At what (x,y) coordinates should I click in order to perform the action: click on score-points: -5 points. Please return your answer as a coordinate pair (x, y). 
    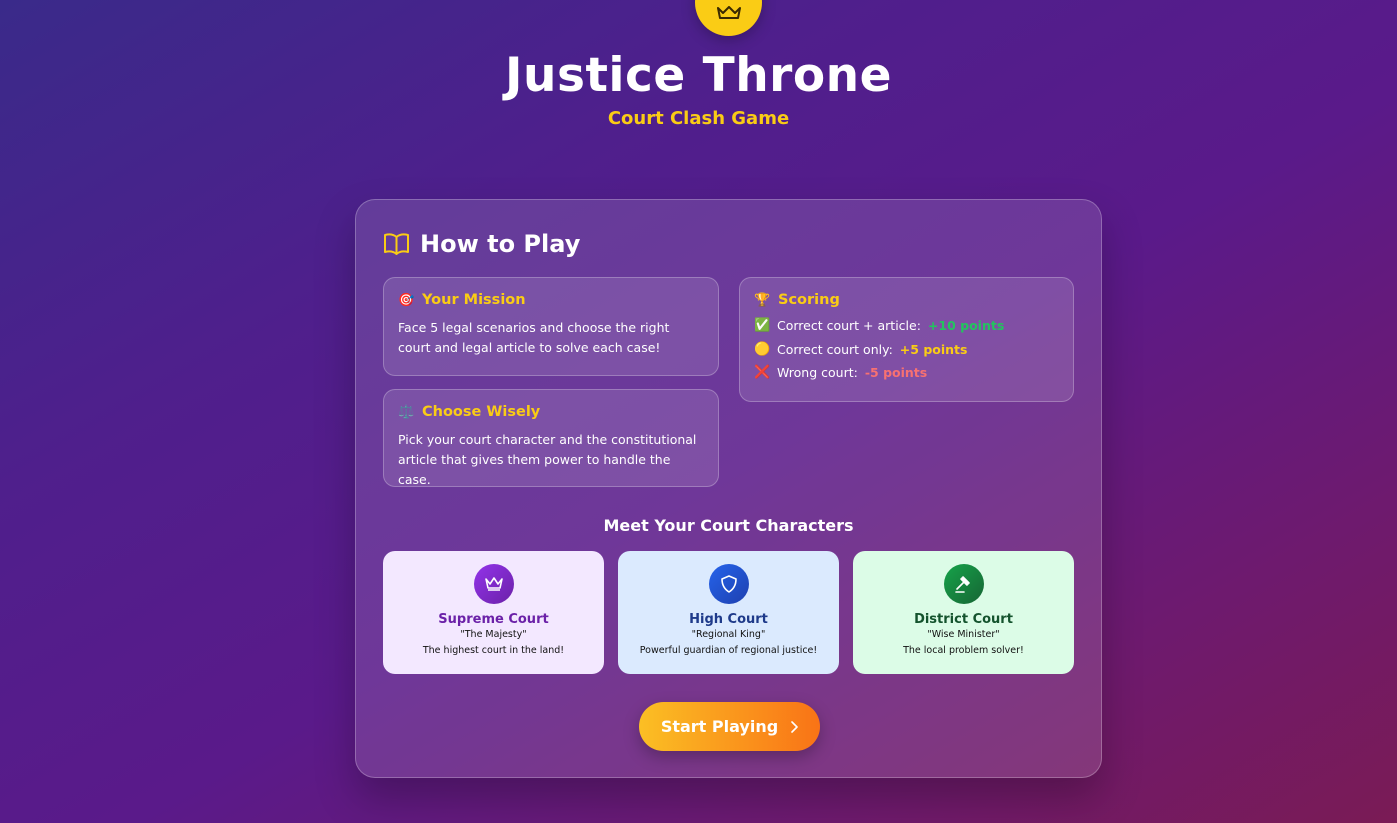
    Looking at the image, I should click on (896, 372).